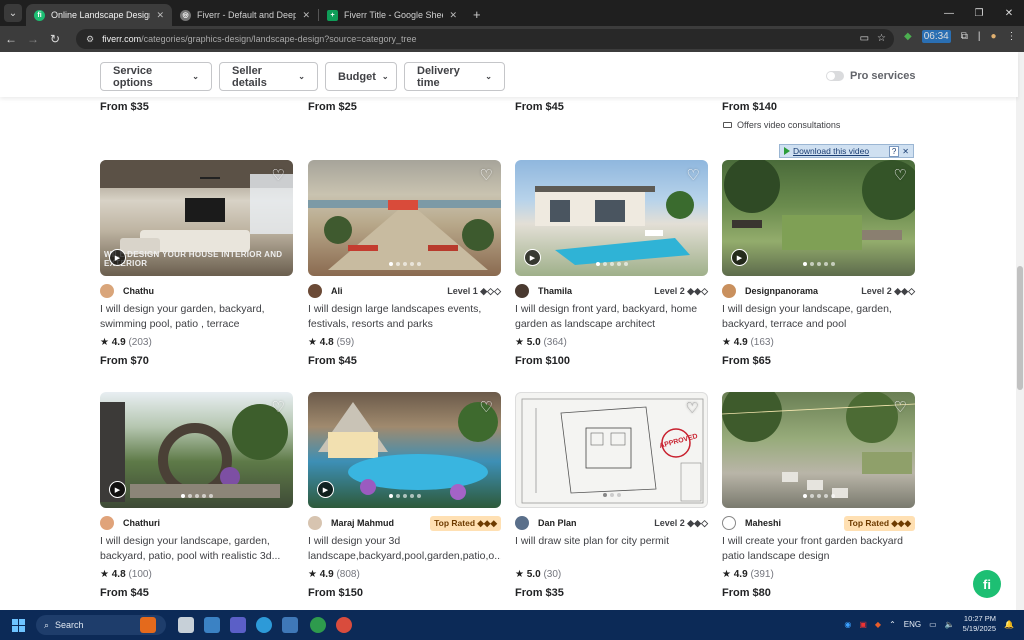  I want to click on profile-avatar-icon: ●, so click(993, 36).